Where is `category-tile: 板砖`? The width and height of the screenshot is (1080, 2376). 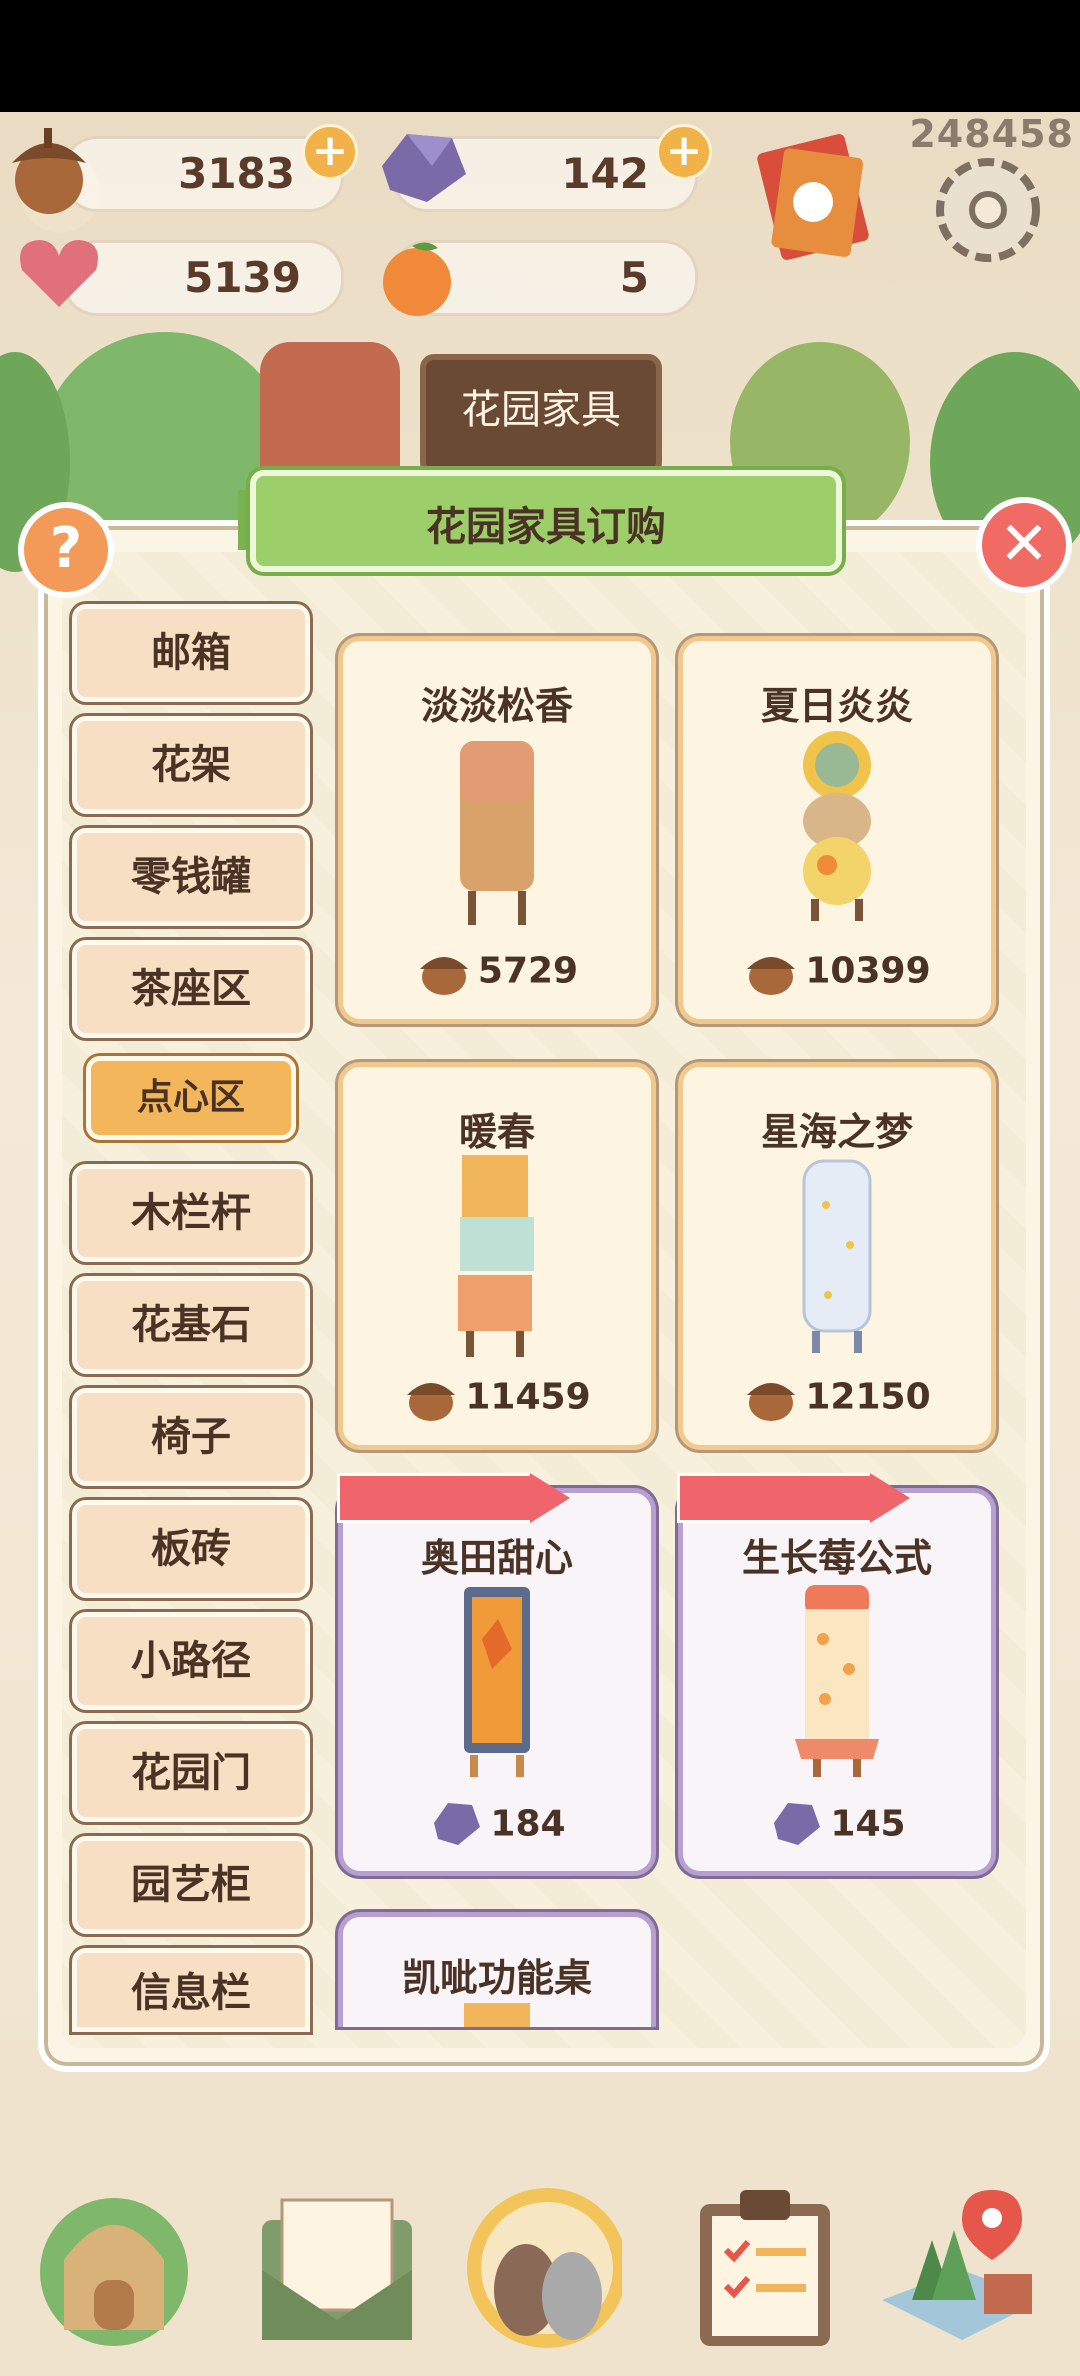
category-tile: 板砖 is located at coordinates (191, 1549).